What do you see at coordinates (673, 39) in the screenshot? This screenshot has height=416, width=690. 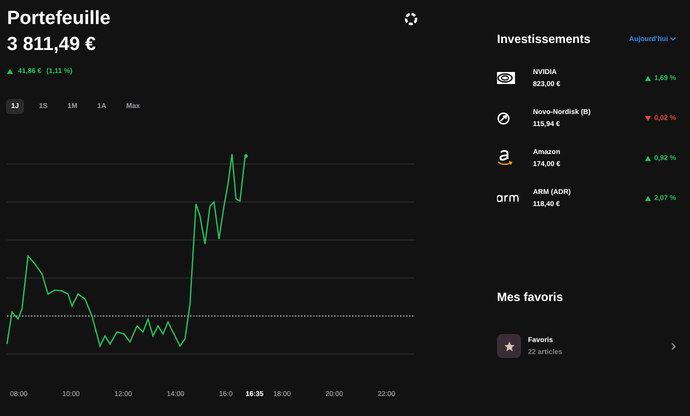 I see `chevron-down-icon` at bounding box center [673, 39].